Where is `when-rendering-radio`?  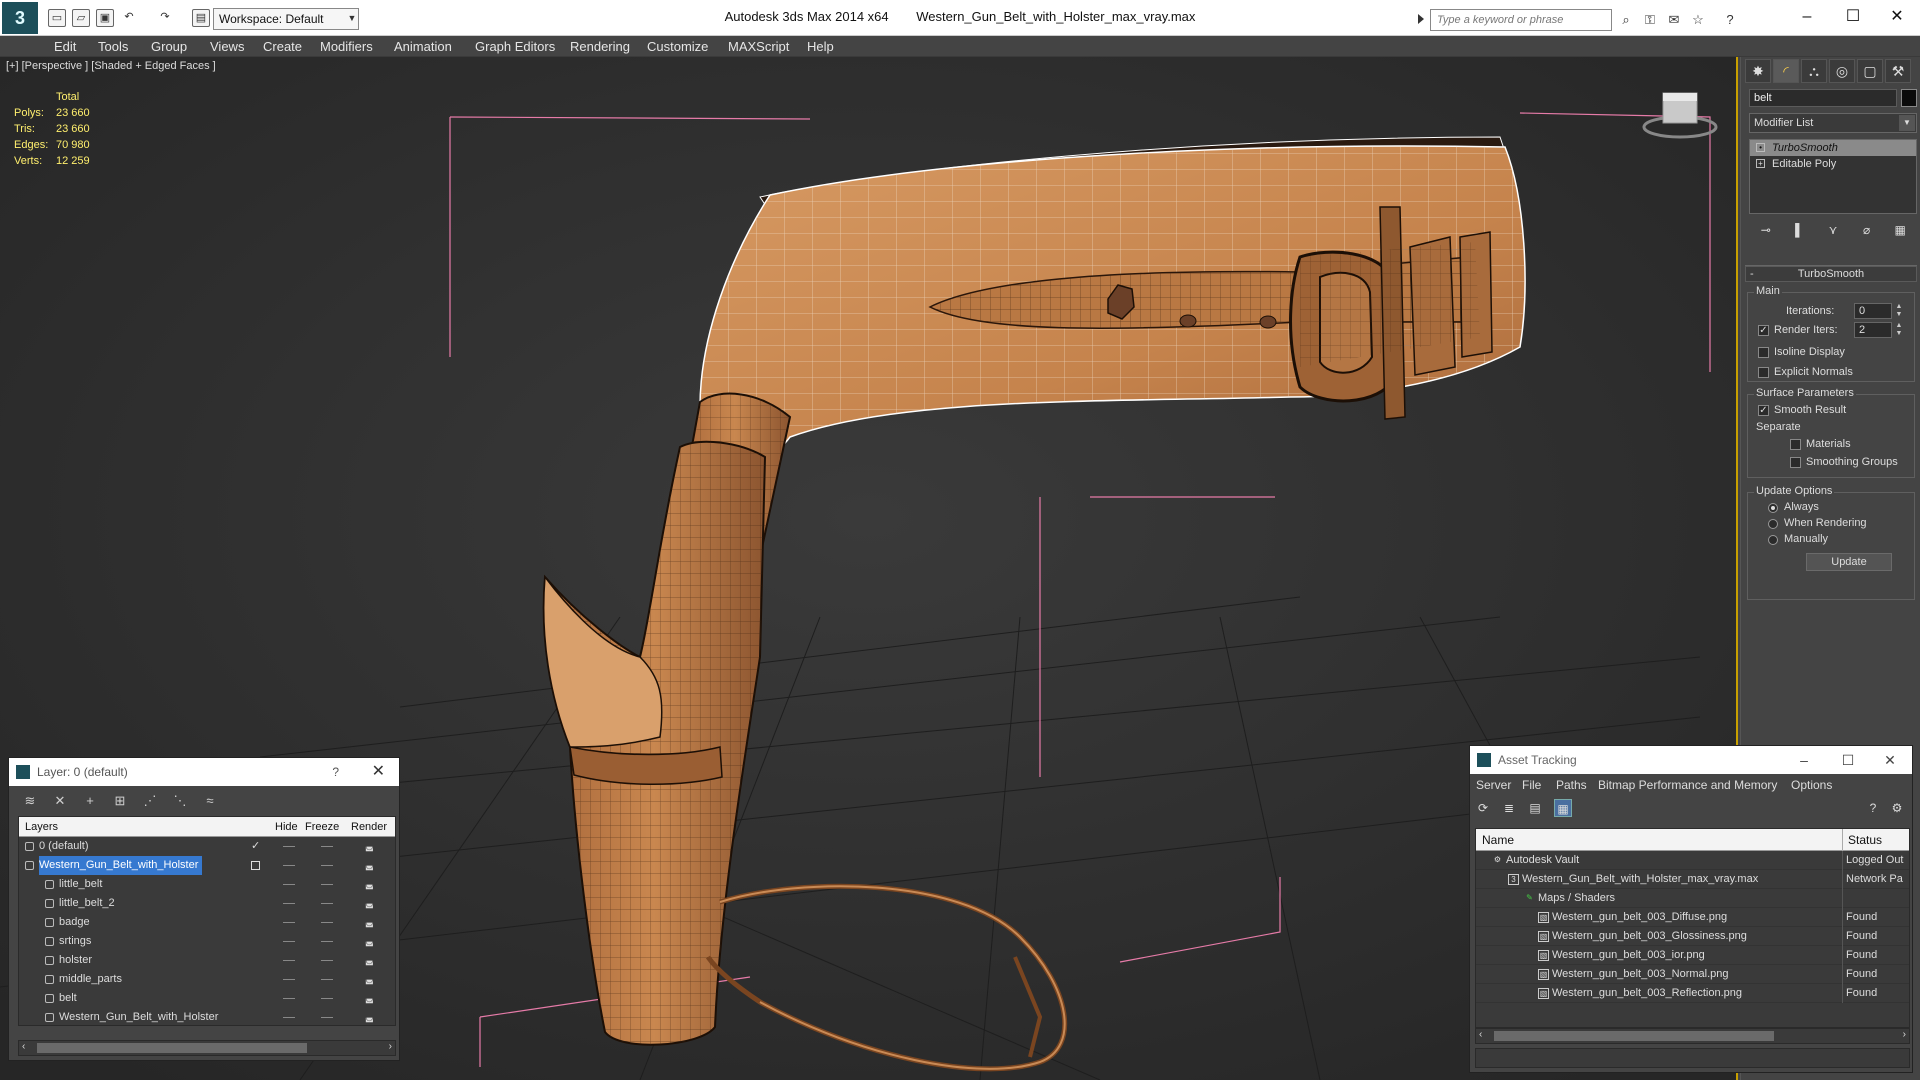
when-rendering-radio is located at coordinates (1773, 524).